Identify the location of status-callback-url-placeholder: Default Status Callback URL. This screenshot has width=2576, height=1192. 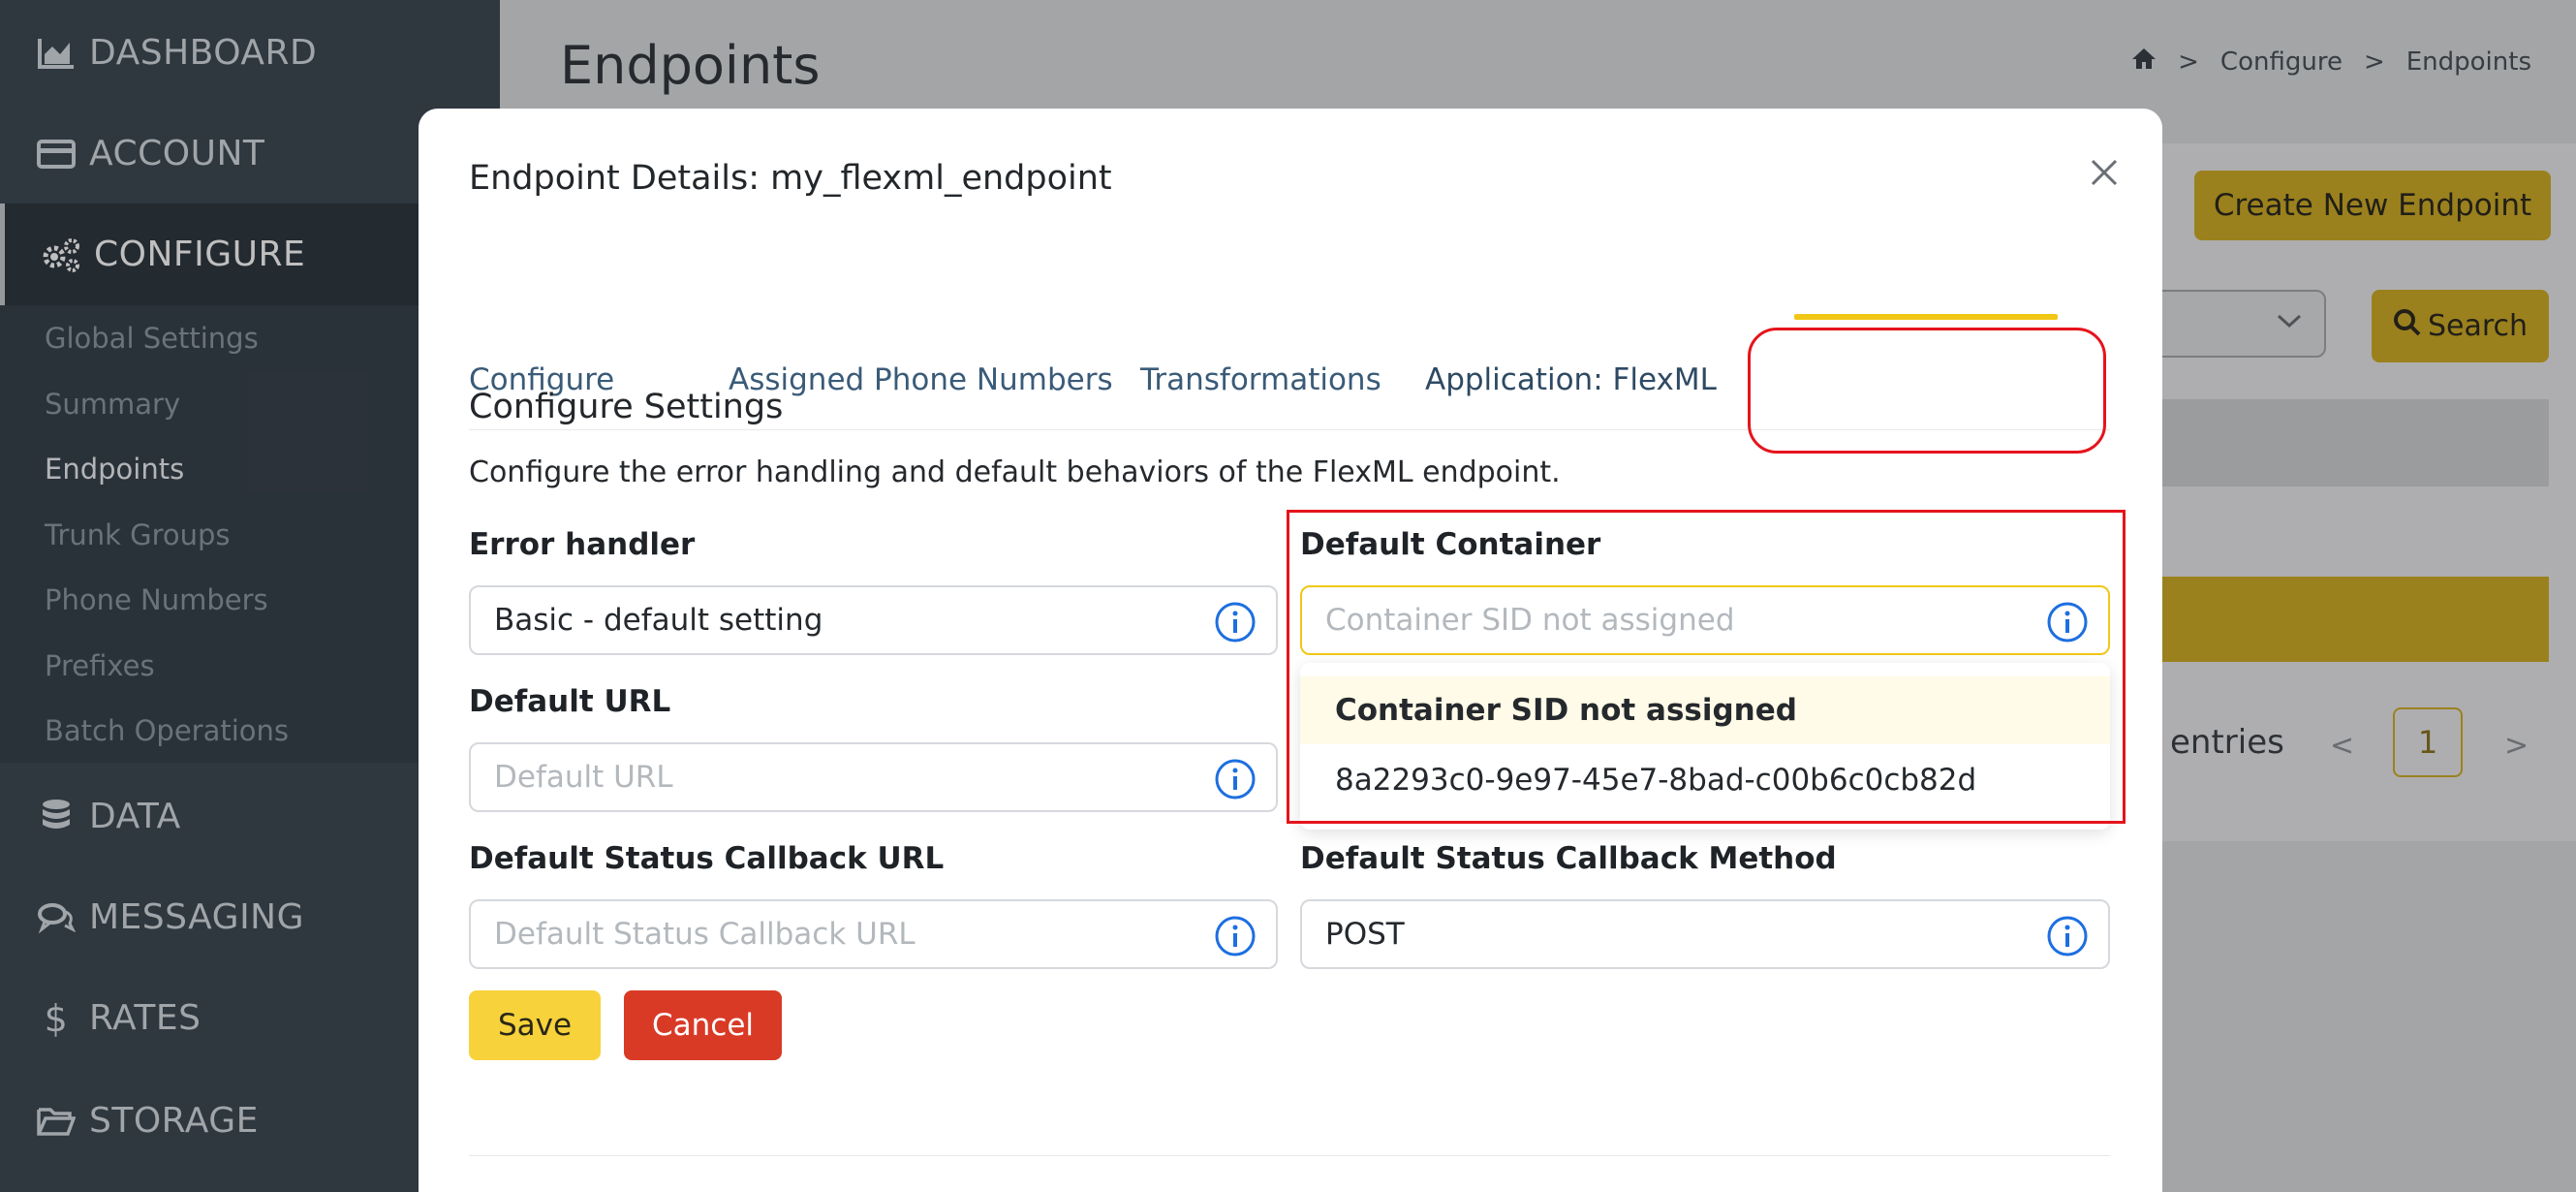
(705, 935).